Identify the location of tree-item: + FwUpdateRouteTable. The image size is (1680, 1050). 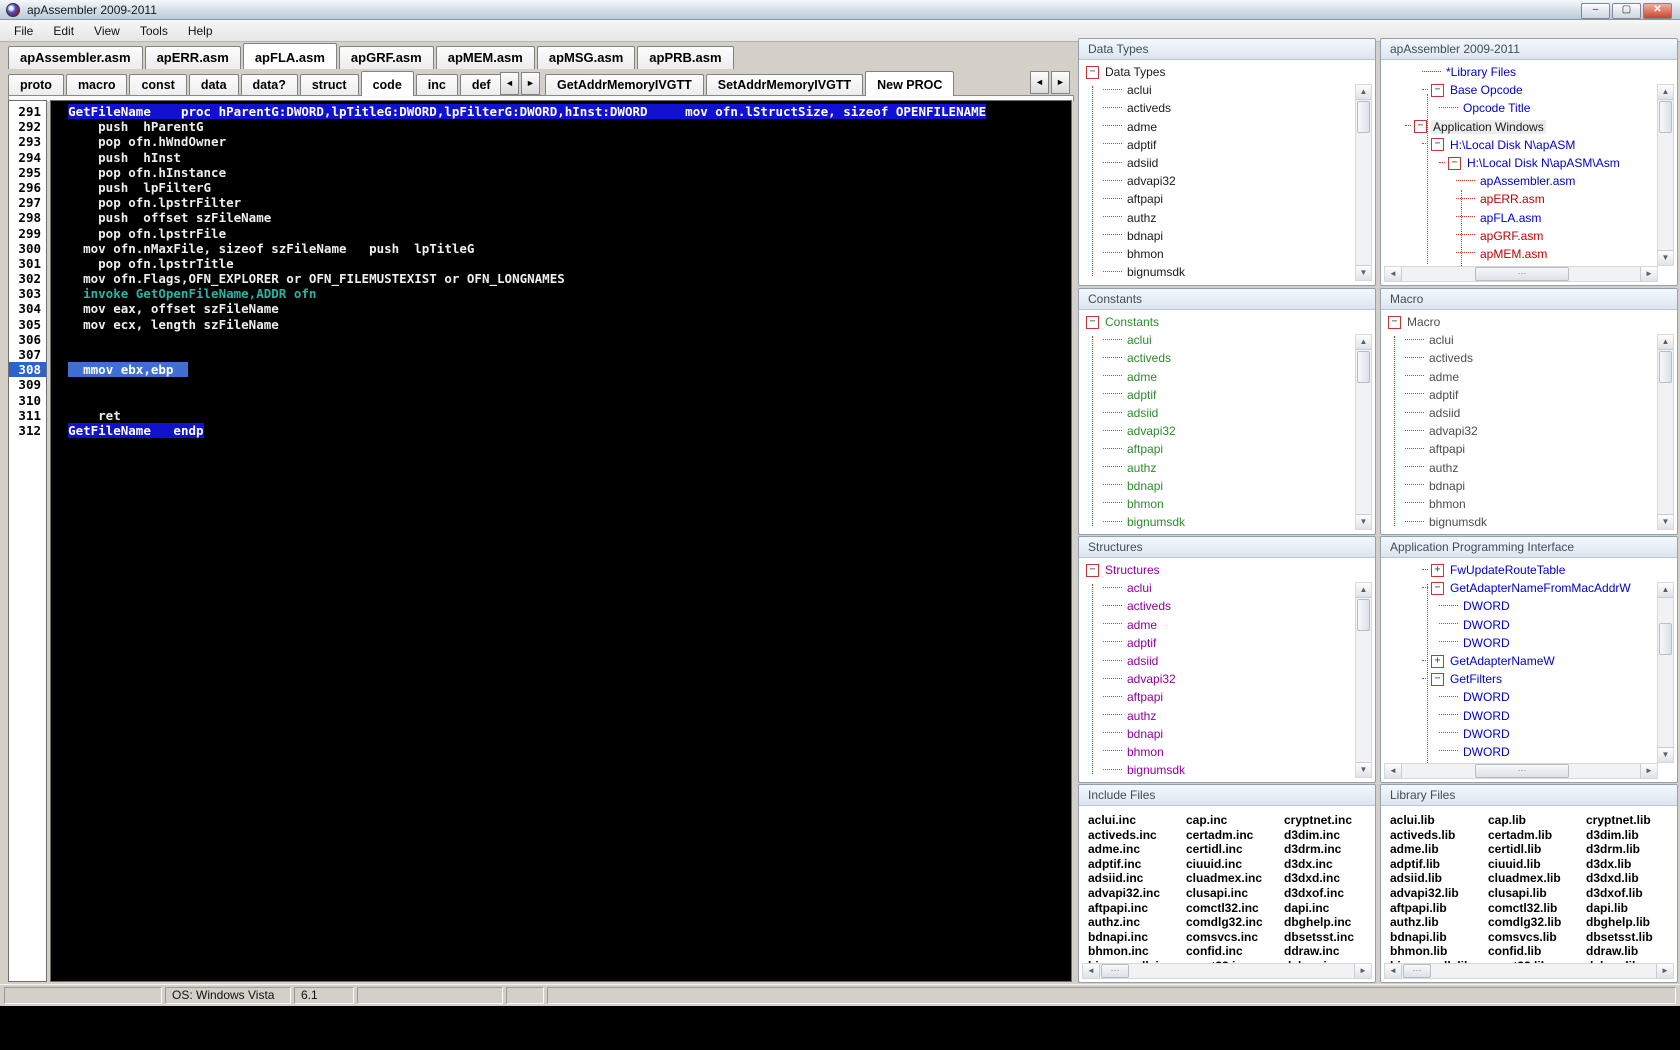
(1529, 570).